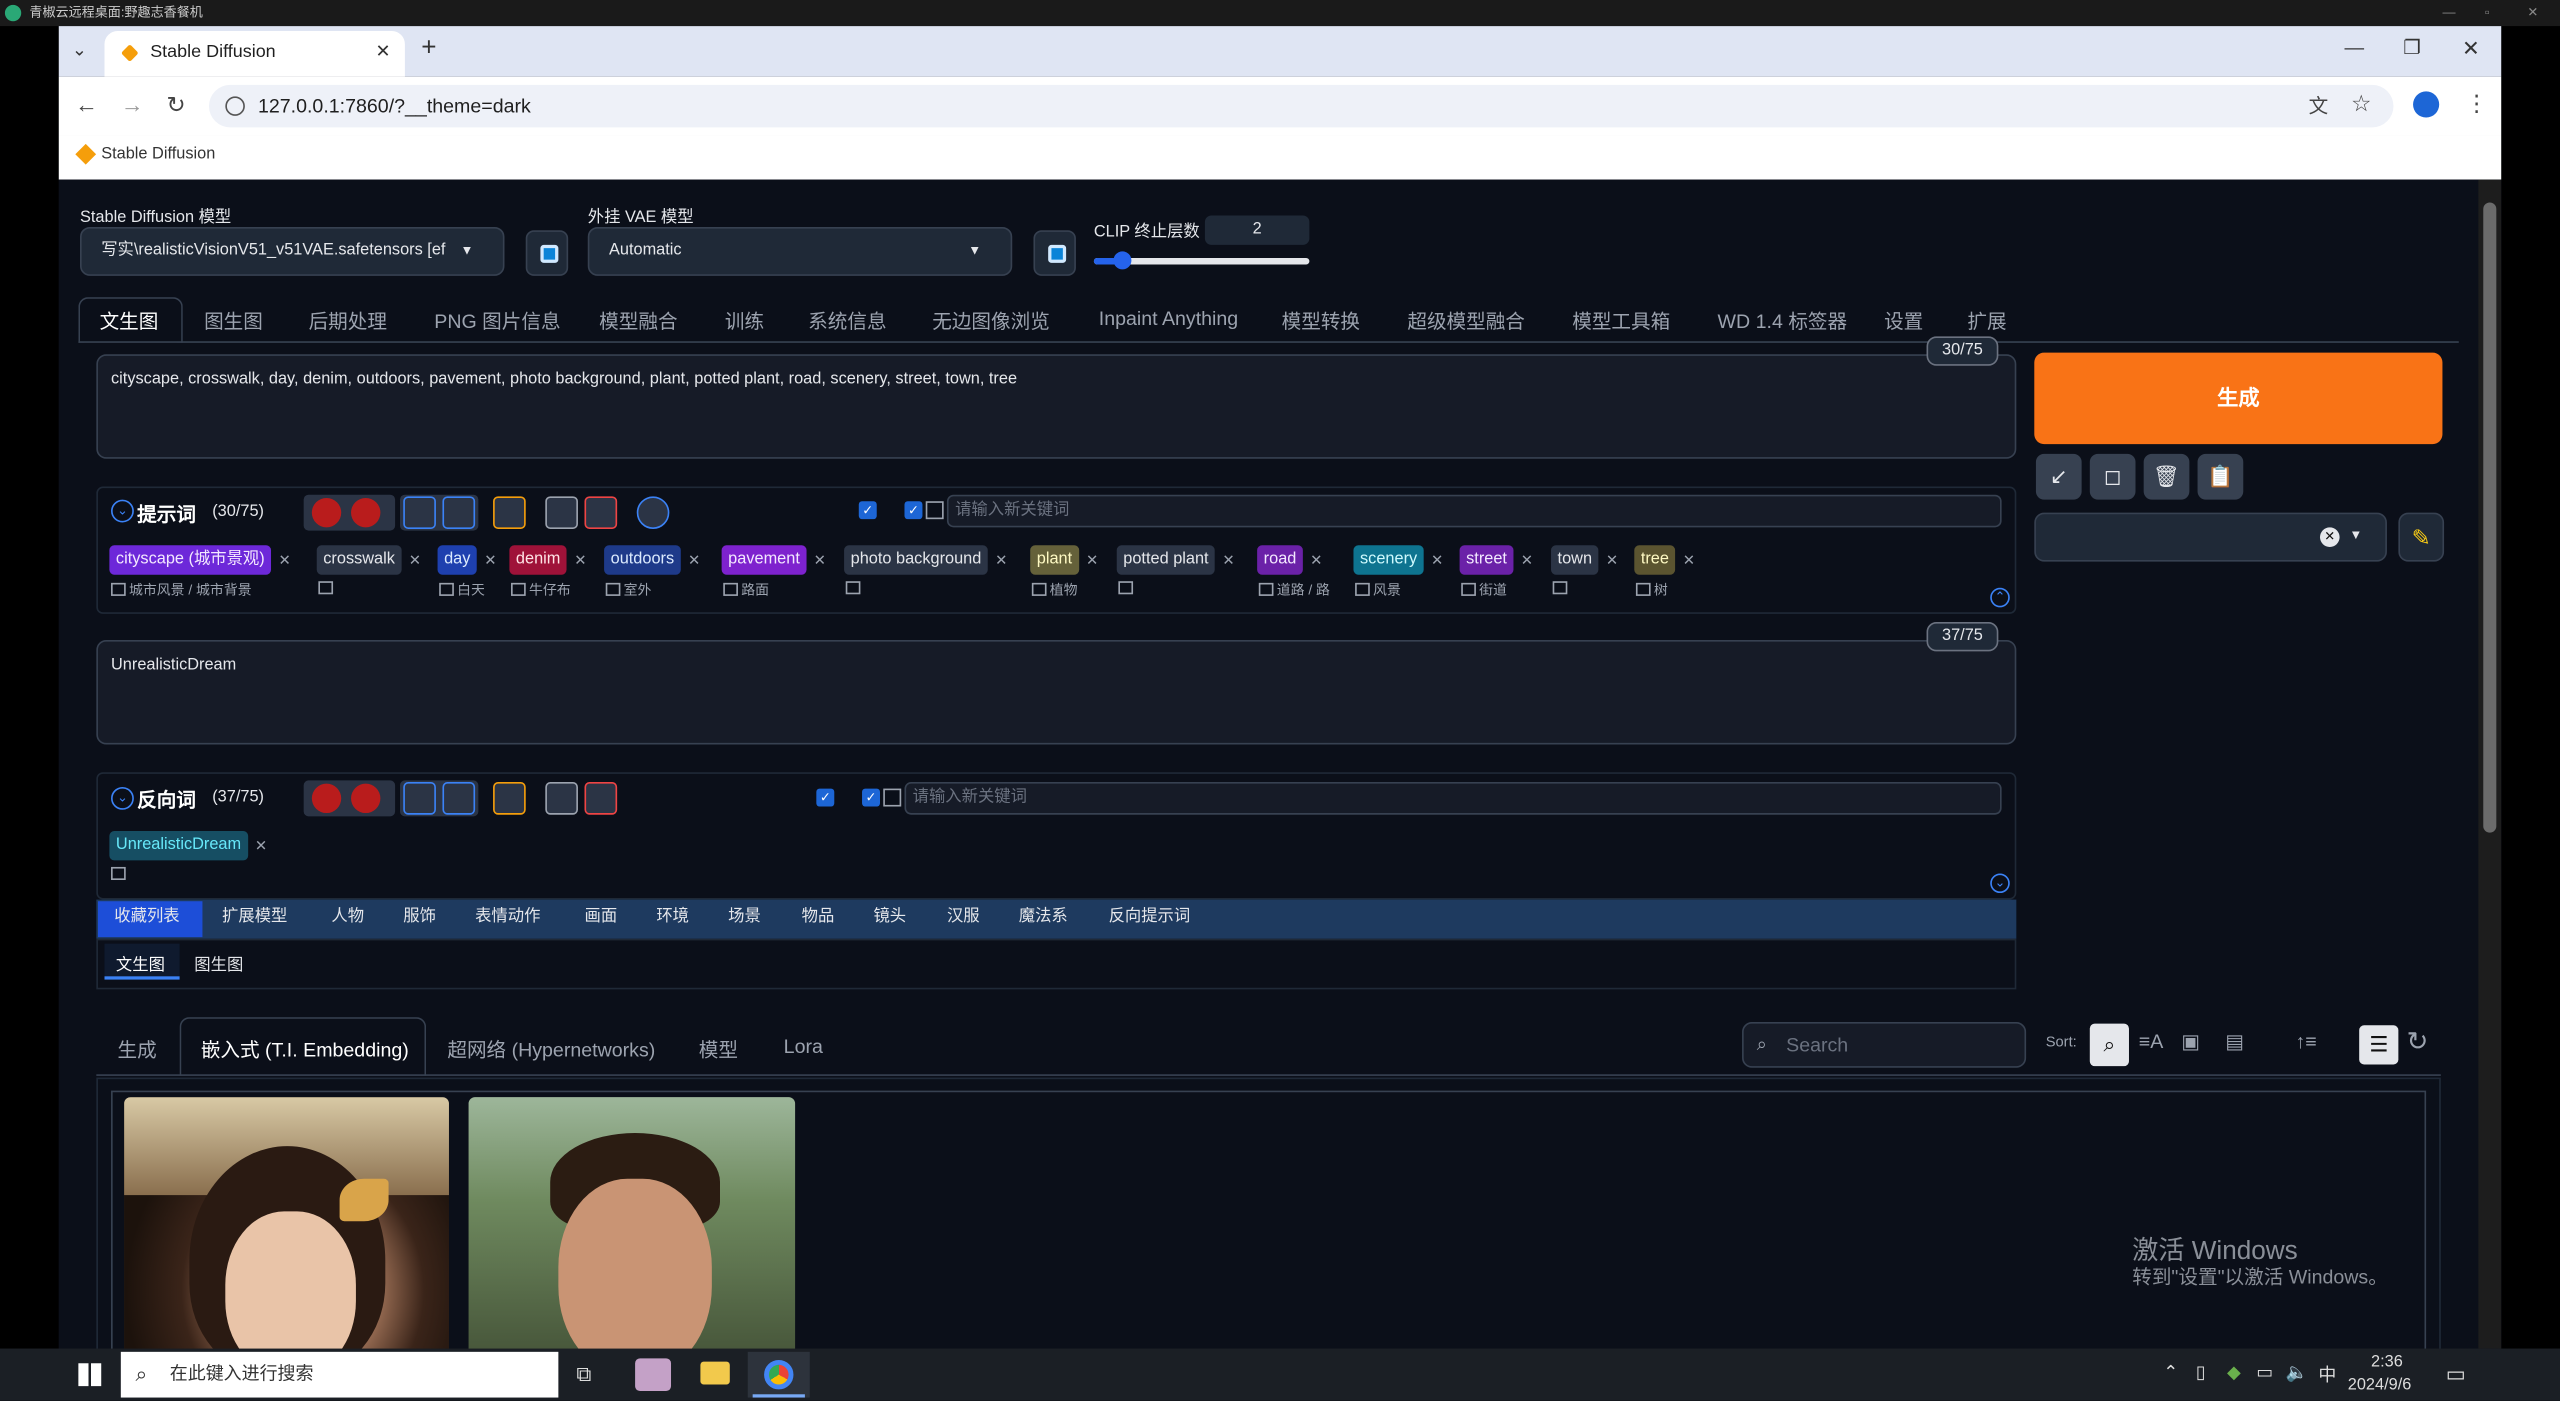 The image size is (2560, 1401). What do you see at coordinates (2490, 517) in the screenshot?
I see `page-scrollbar-thumb` at bounding box center [2490, 517].